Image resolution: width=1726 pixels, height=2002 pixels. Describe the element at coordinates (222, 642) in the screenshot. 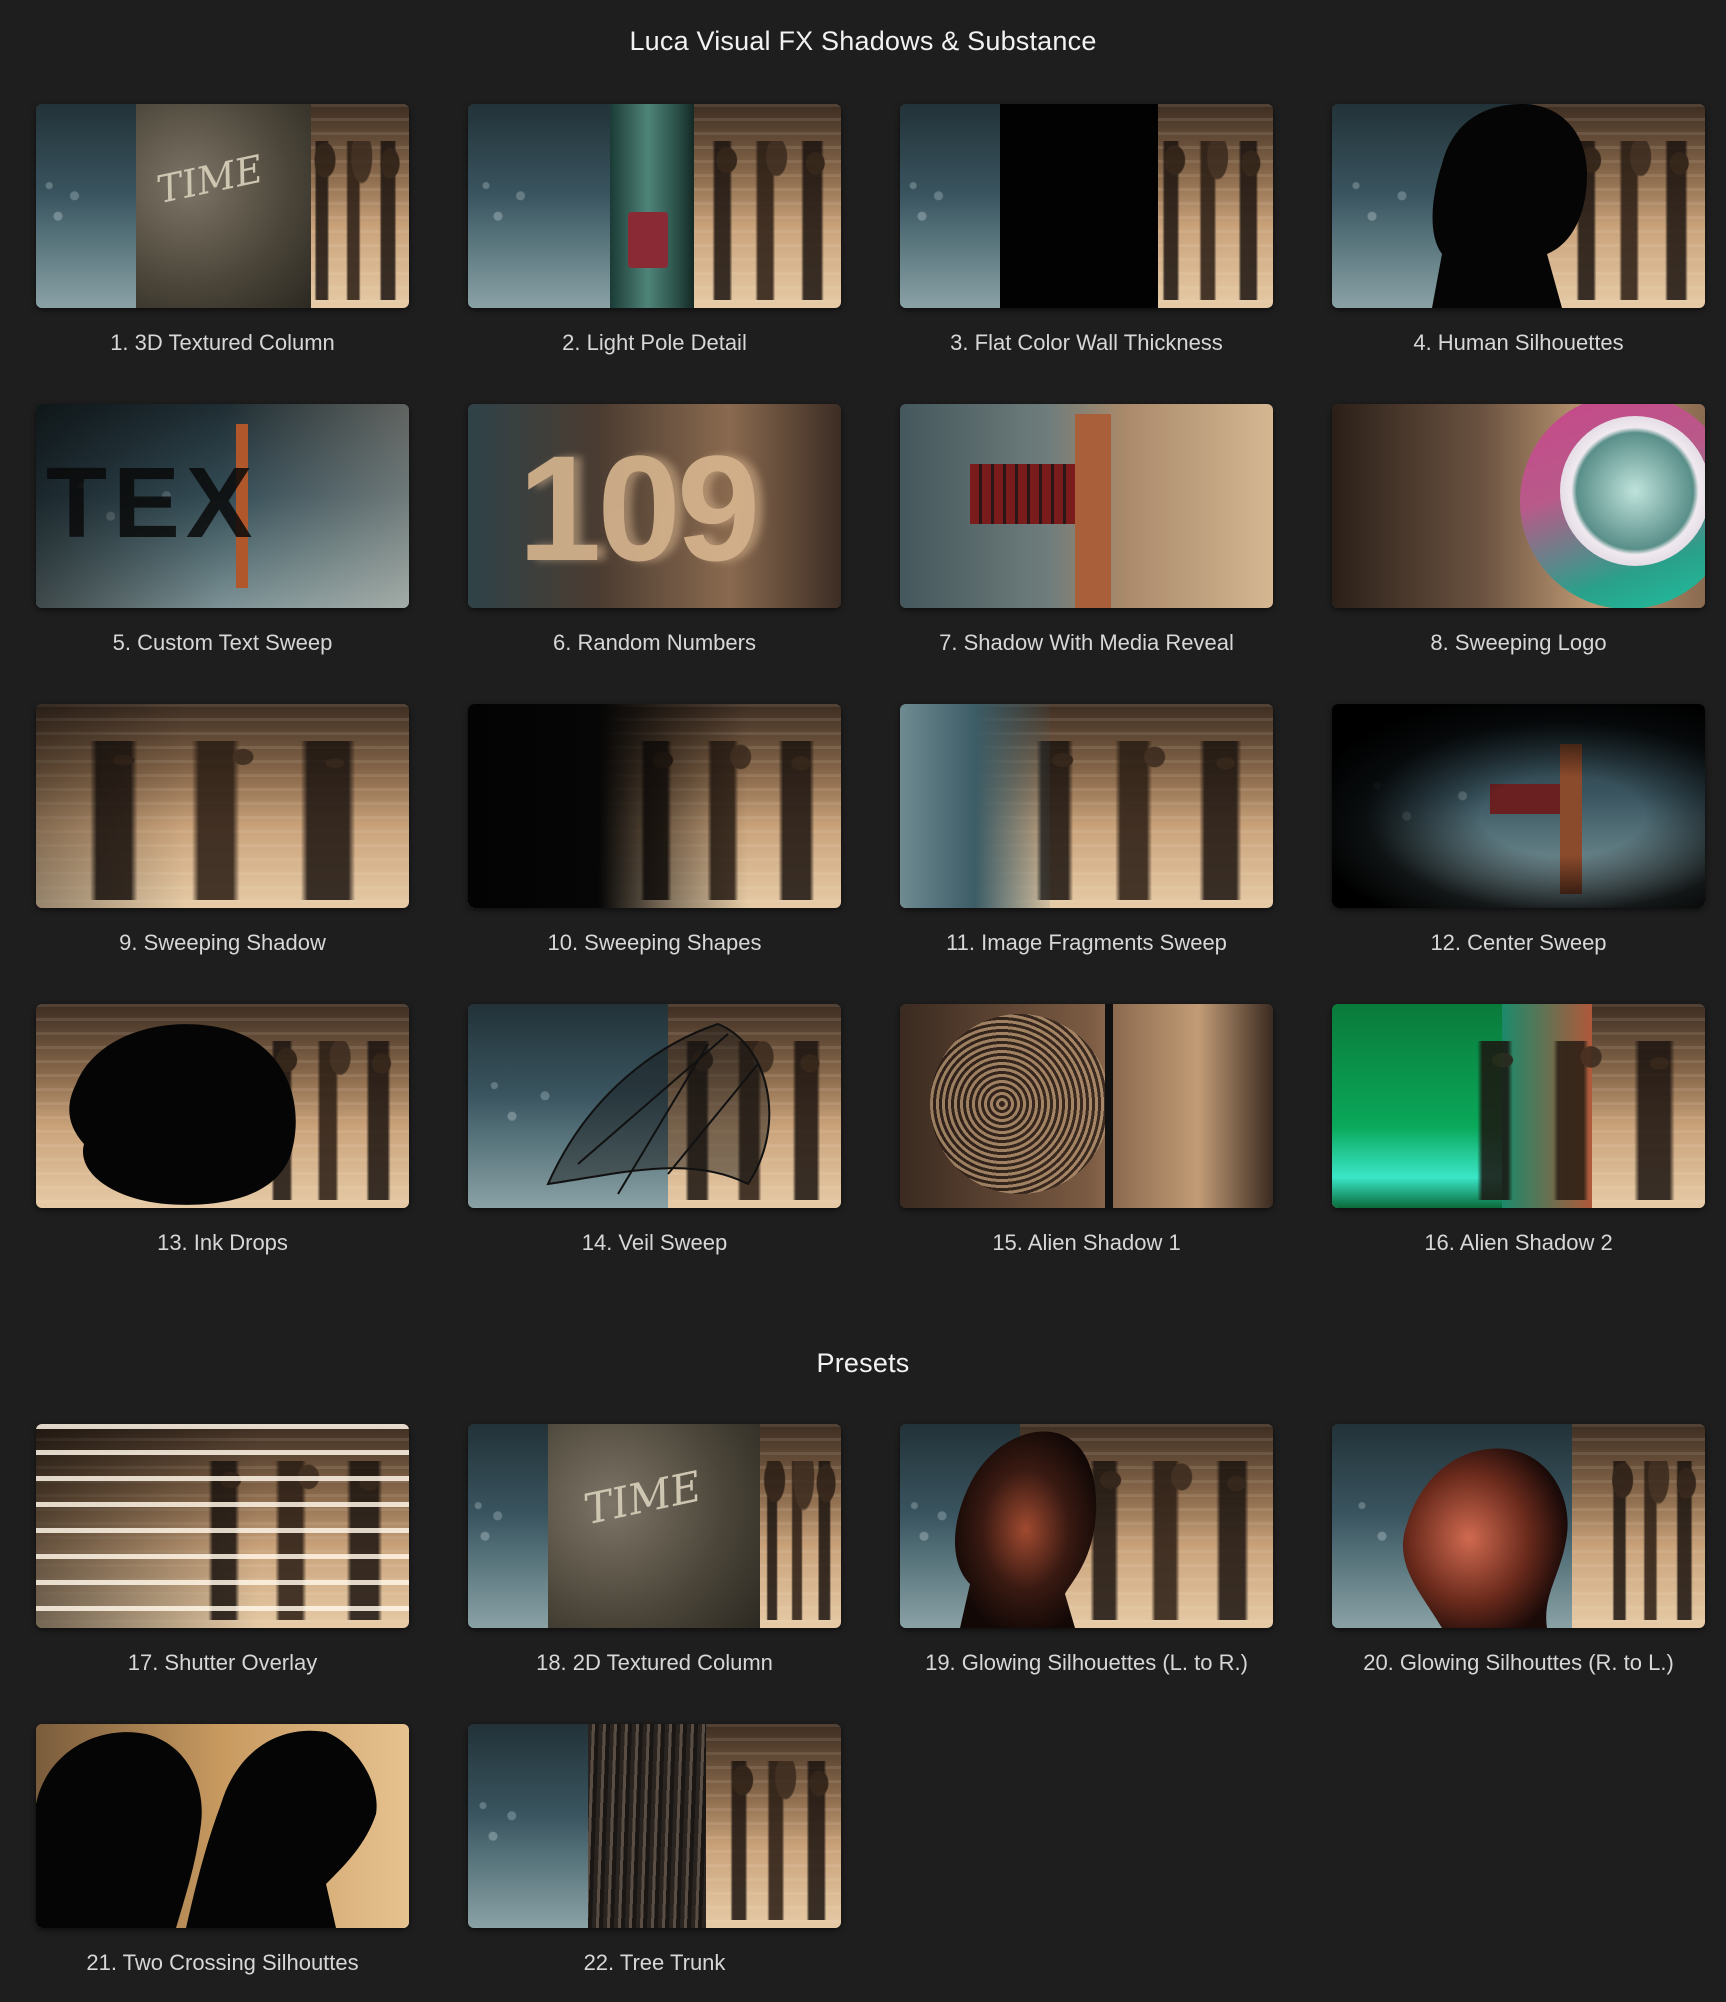

I see `effect-label: 5. Custom Text Sweep` at that location.